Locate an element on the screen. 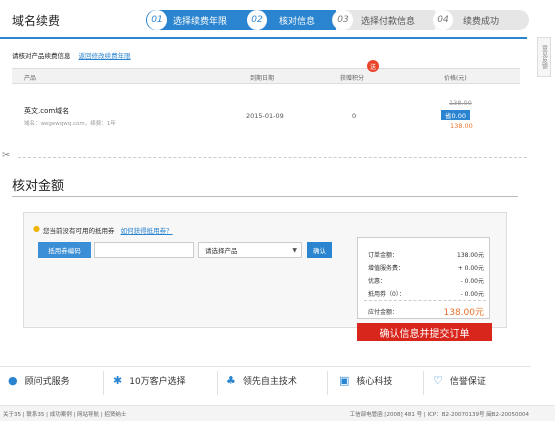 This screenshot has width=555, height=421. header-divider is located at coordinates (263, 38).